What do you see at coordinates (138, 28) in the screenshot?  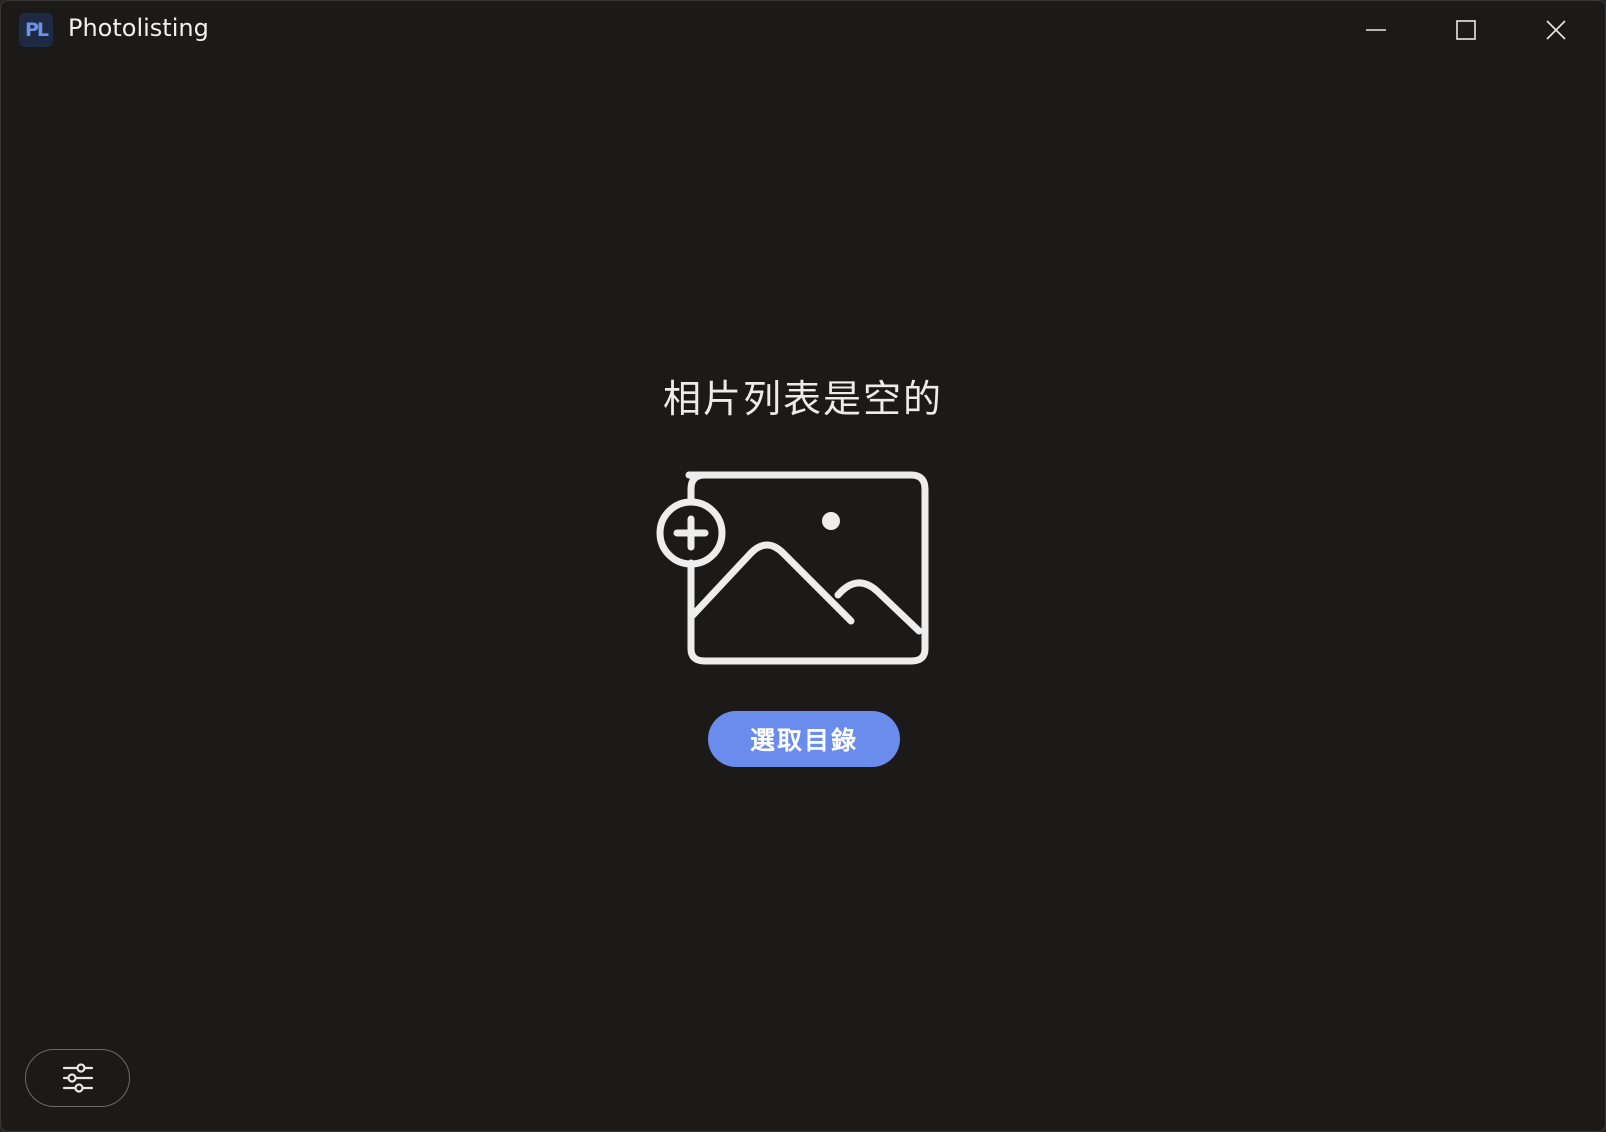 I see `window-title: Photolisting` at bounding box center [138, 28].